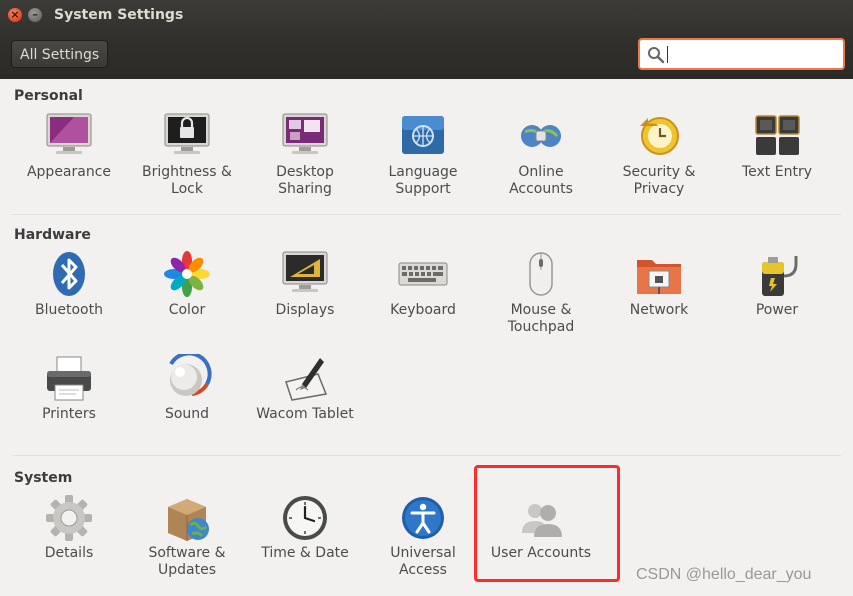 The width and height of the screenshot is (853, 596). Describe the element at coordinates (777, 137) in the screenshot. I see `text-entry-icon` at that location.